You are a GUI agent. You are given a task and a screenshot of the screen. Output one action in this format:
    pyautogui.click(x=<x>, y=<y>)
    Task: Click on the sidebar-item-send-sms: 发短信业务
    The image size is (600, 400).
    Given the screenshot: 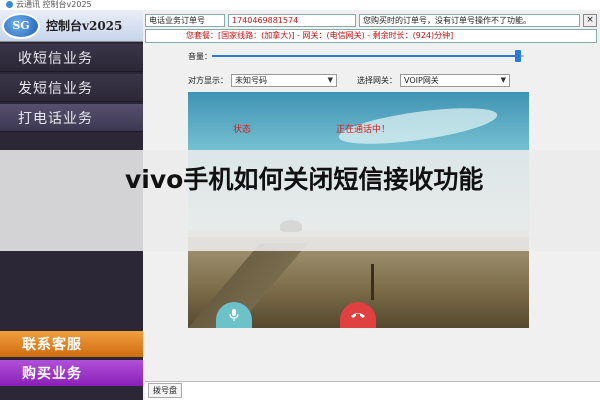 What is the action you would take?
    pyautogui.click(x=71, y=88)
    